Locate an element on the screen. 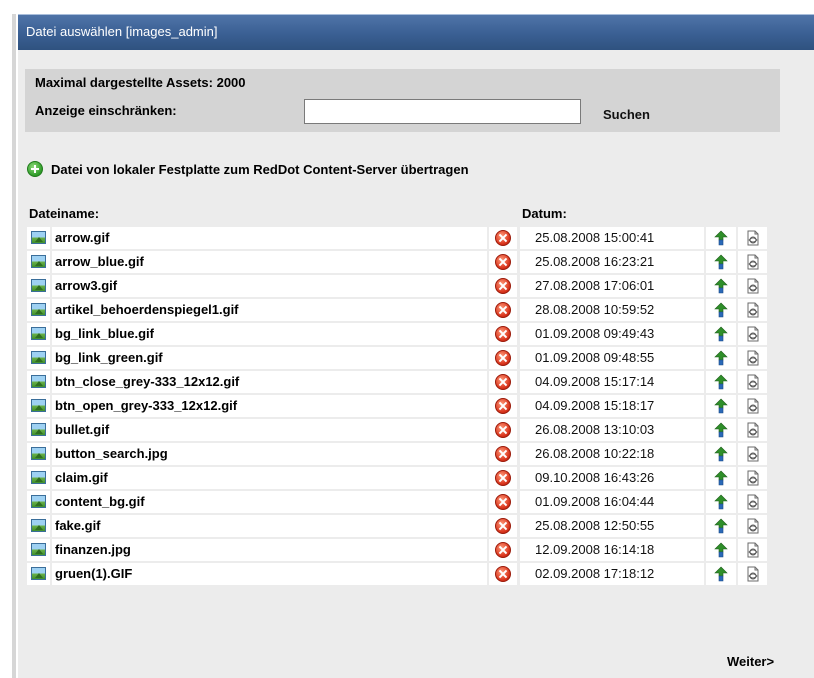 The height and width of the screenshot is (678, 814). file-name: fake.gif is located at coordinates (269, 526).